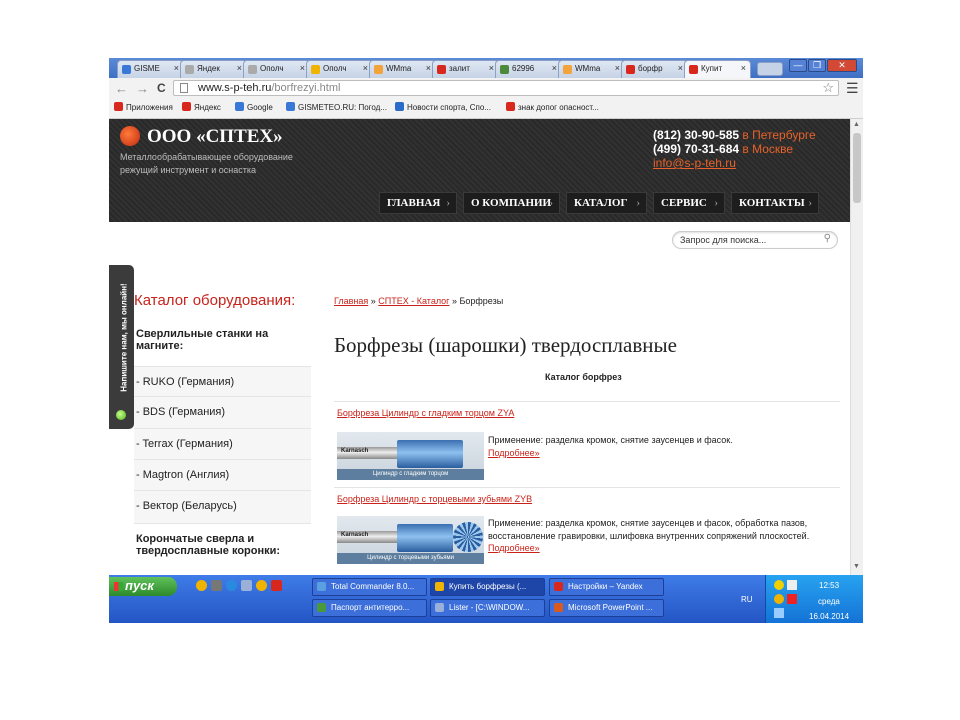 This screenshot has width=960, height=720. What do you see at coordinates (779, 599) in the screenshot?
I see `tray-network-icon` at bounding box center [779, 599].